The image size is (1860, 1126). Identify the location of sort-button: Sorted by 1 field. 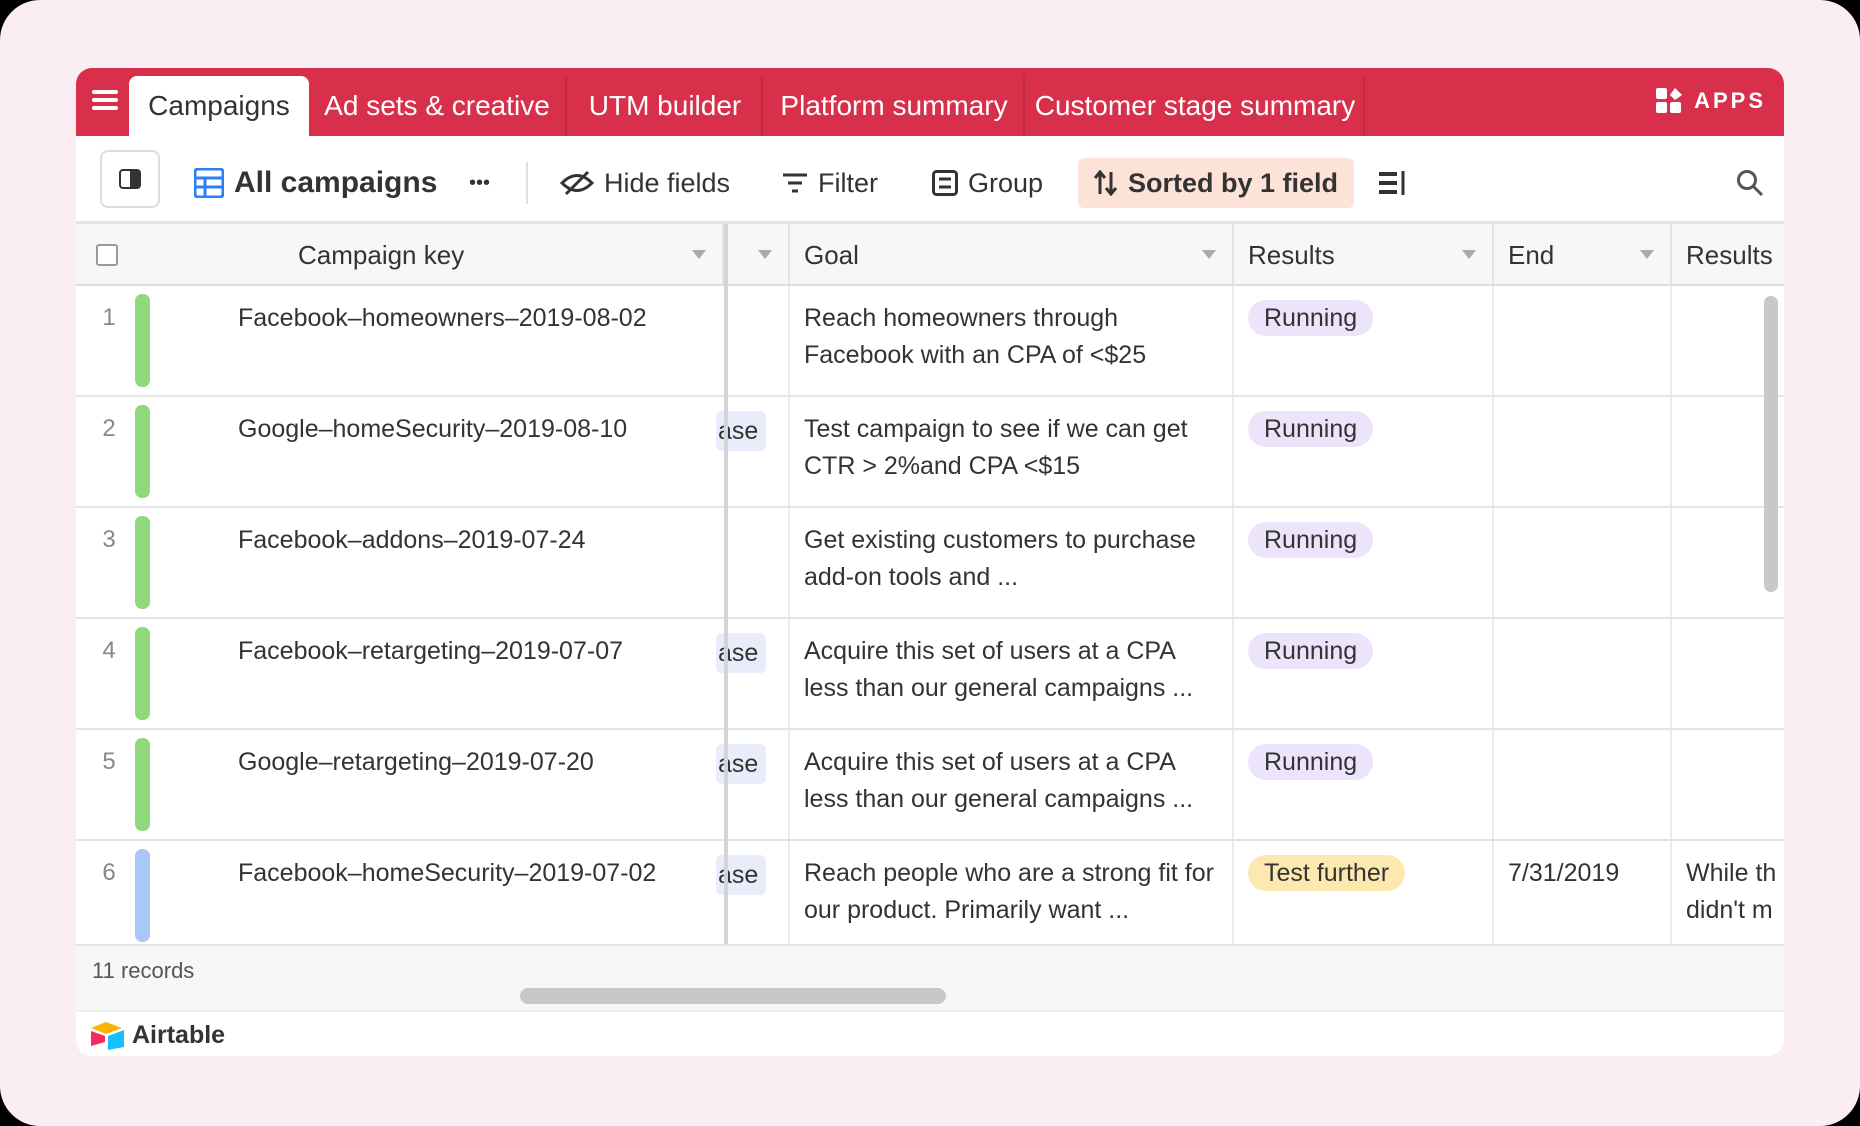
(1216, 183).